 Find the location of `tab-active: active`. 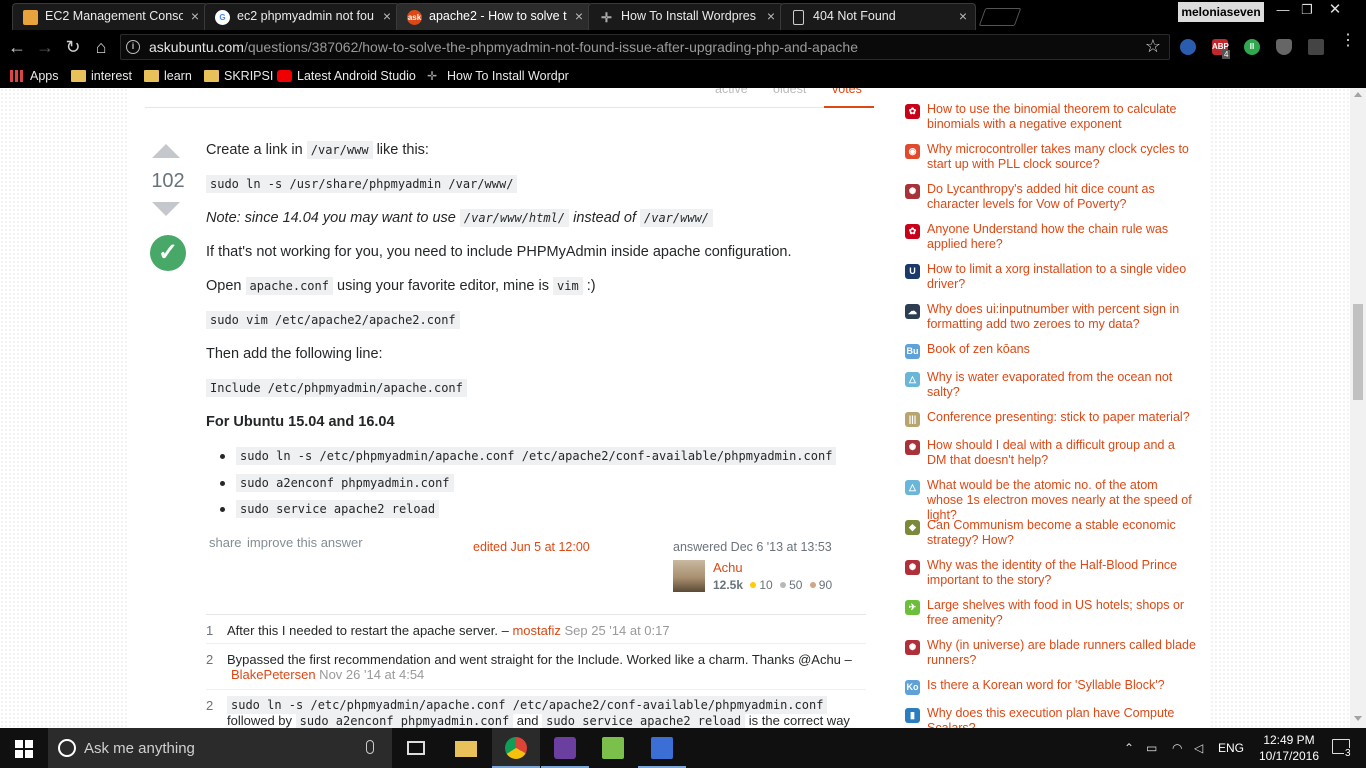

tab-active: active is located at coordinates (731, 92).